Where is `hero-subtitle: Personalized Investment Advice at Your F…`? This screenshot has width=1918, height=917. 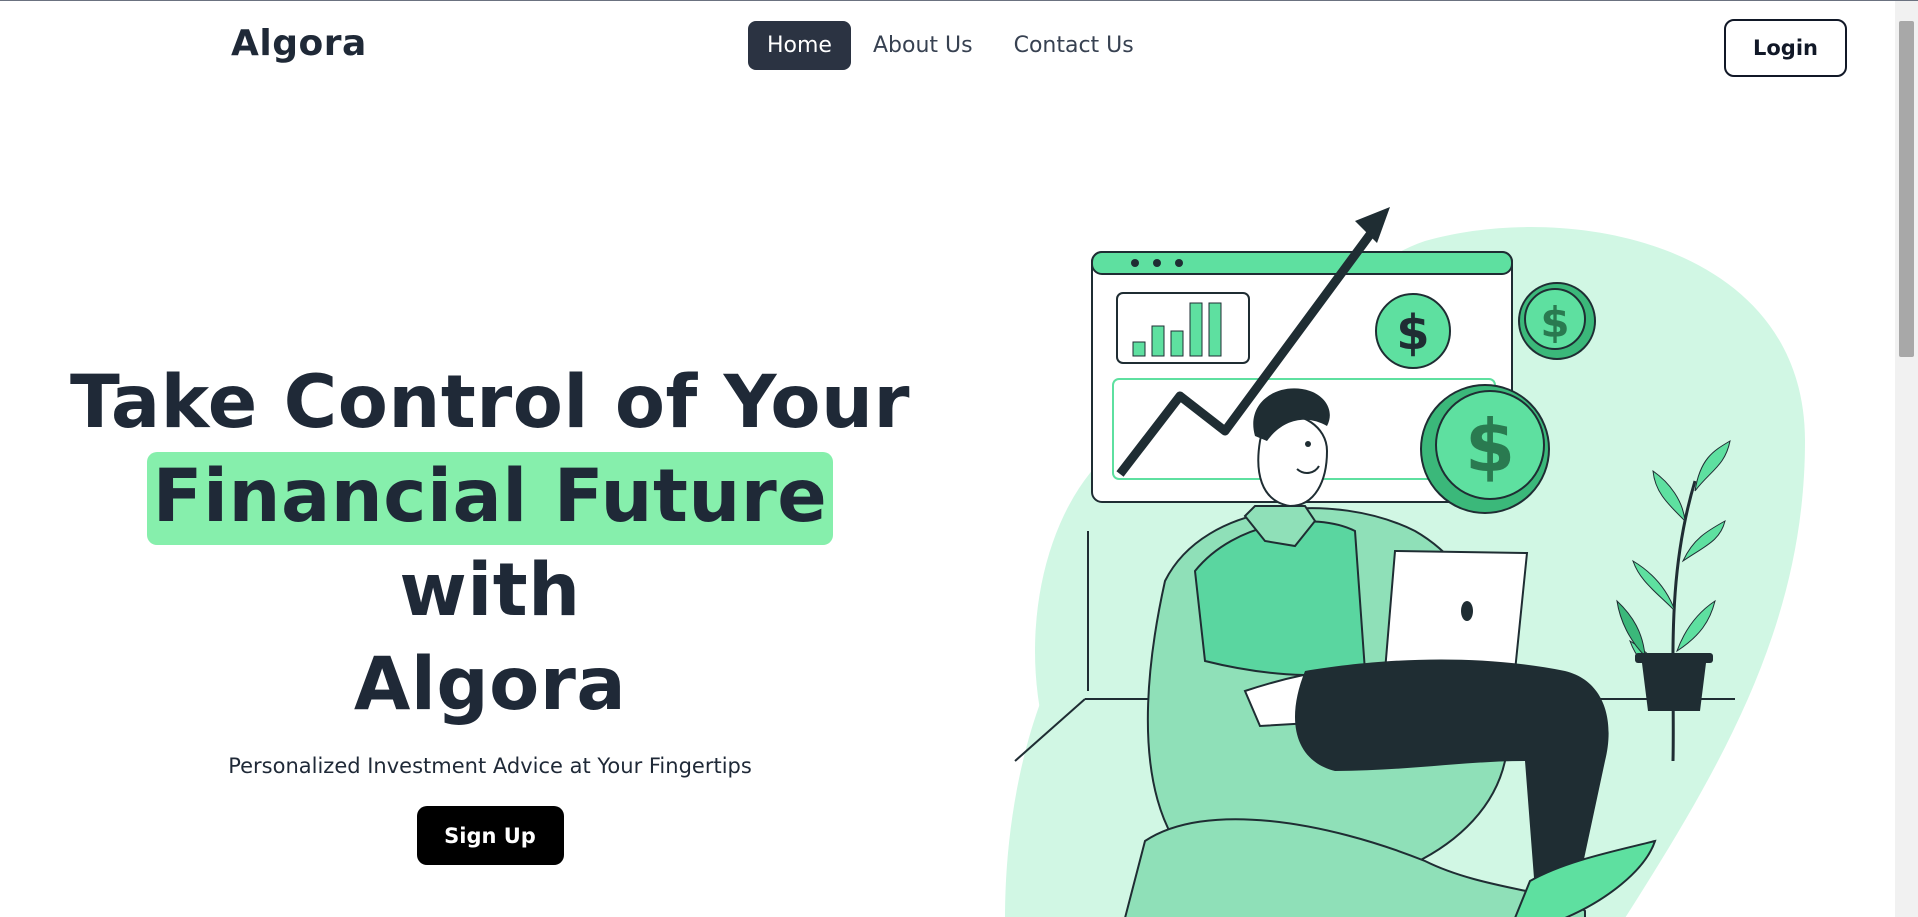
hero-subtitle: Personalized Investment Advice at Your F… is located at coordinates (490, 766).